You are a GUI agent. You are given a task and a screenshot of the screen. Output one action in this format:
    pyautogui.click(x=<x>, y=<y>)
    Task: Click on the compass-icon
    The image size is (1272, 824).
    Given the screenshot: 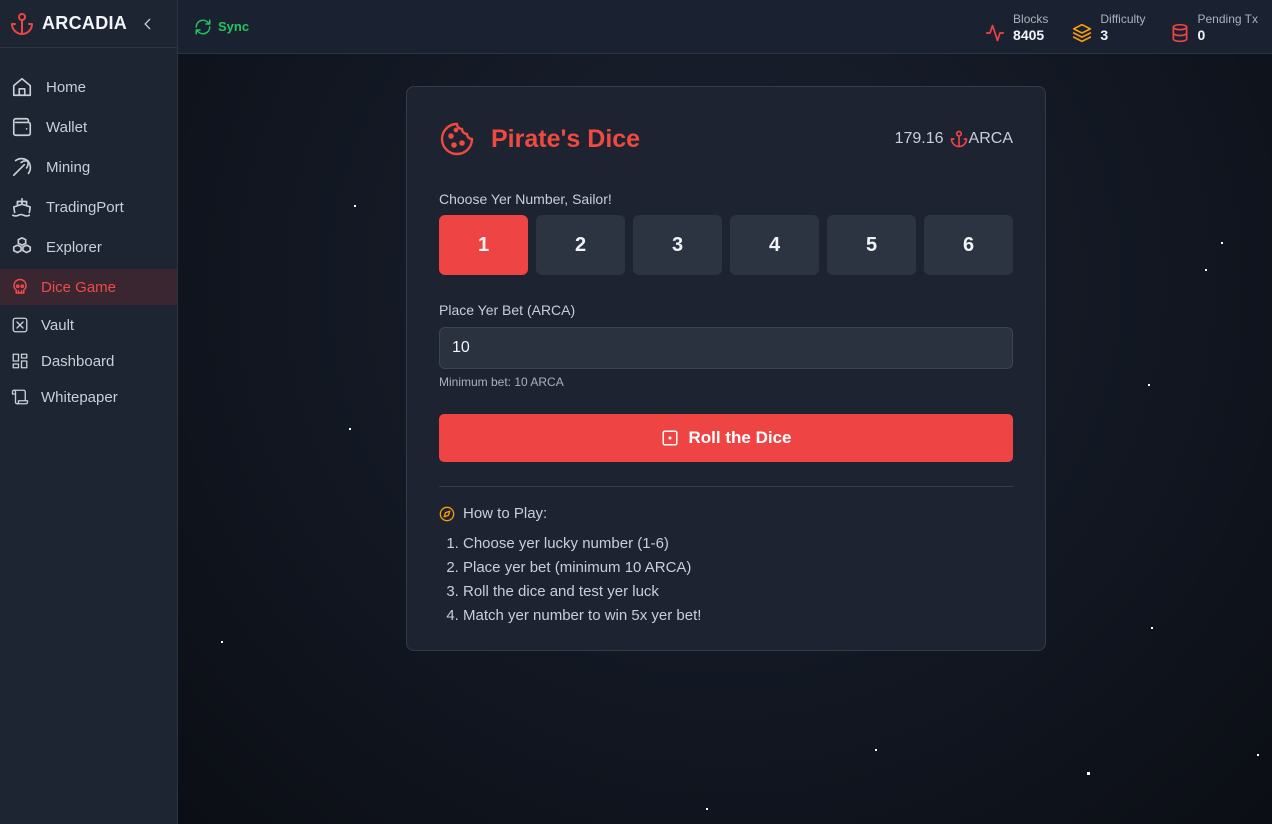 What is the action you would take?
    pyautogui.click(x=447, y=513)
    